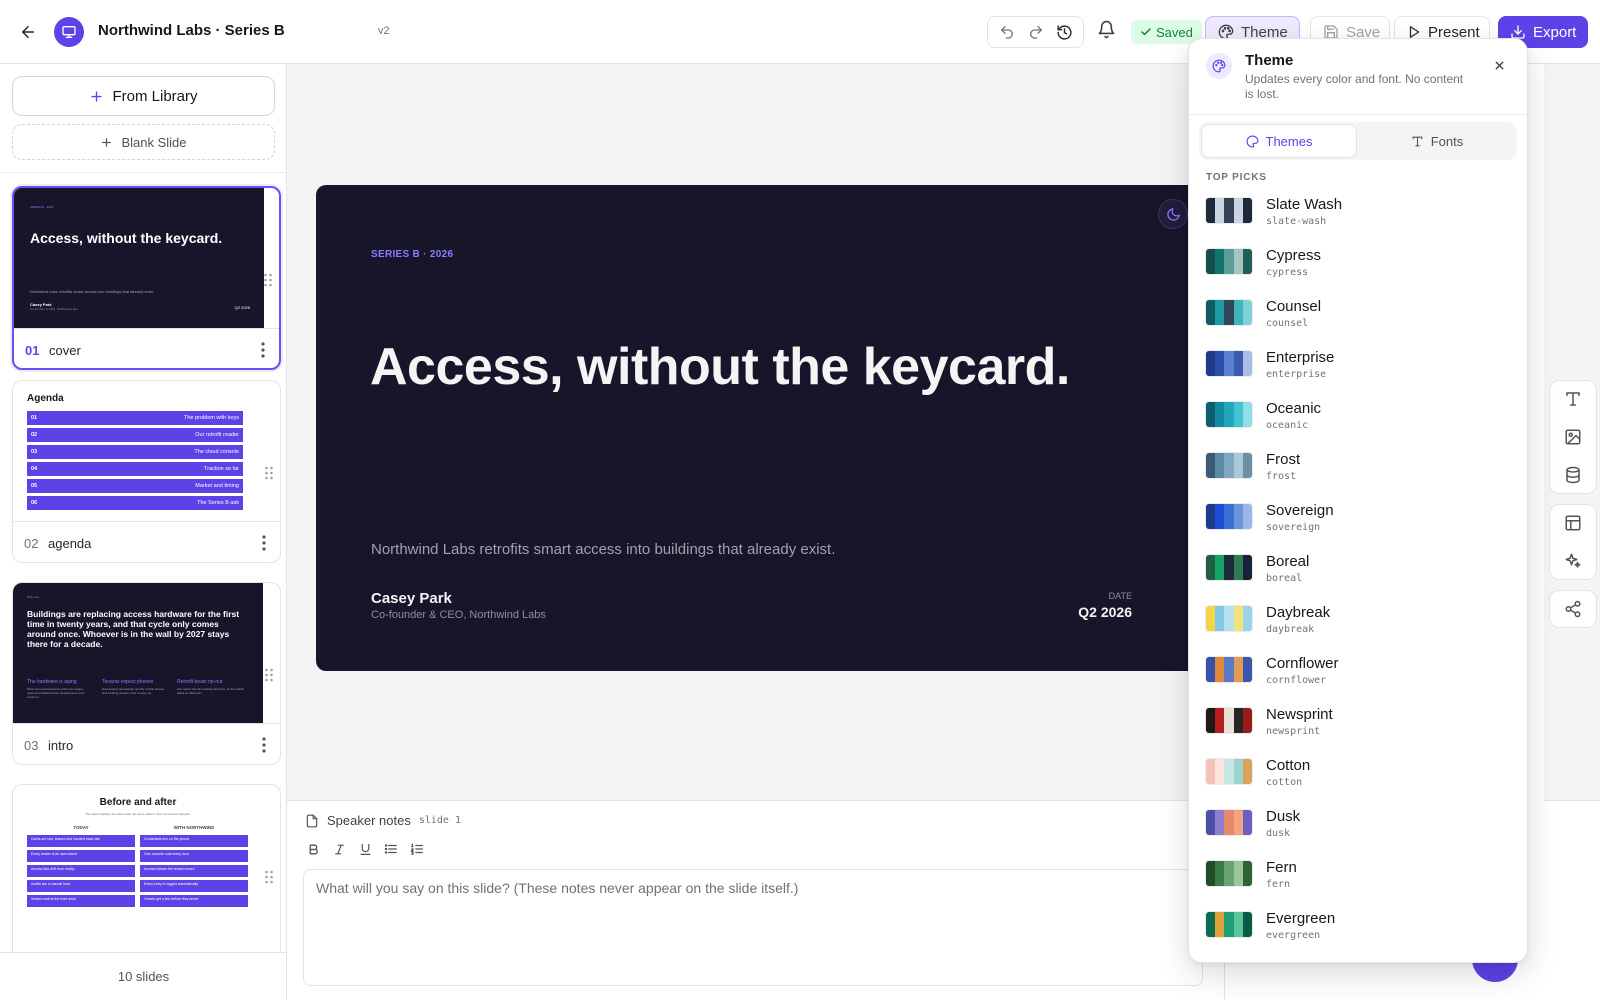 The width and height of the screenshot is (1600, 1000). What do you see at coordinates (1120, 596) in the screenshot?
I see `slide-date-label: DATE` at bounding box center [1120, 596].